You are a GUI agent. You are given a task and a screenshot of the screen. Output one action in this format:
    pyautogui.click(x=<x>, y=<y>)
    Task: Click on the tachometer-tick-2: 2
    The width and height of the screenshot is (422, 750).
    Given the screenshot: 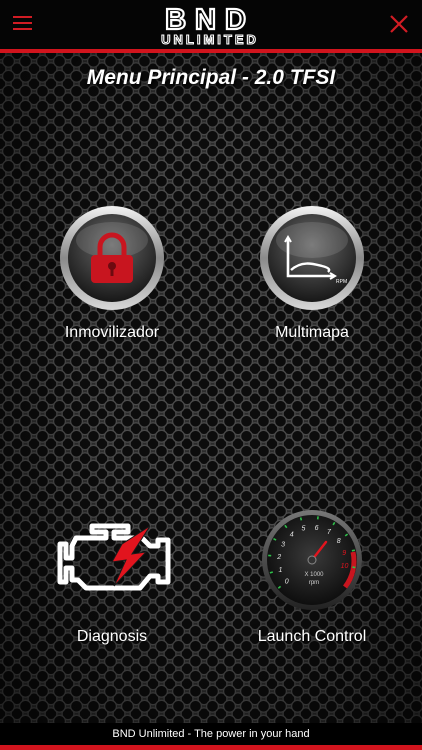 What is the action you would take?
    pyautogui.click(x=278, y=557)
    